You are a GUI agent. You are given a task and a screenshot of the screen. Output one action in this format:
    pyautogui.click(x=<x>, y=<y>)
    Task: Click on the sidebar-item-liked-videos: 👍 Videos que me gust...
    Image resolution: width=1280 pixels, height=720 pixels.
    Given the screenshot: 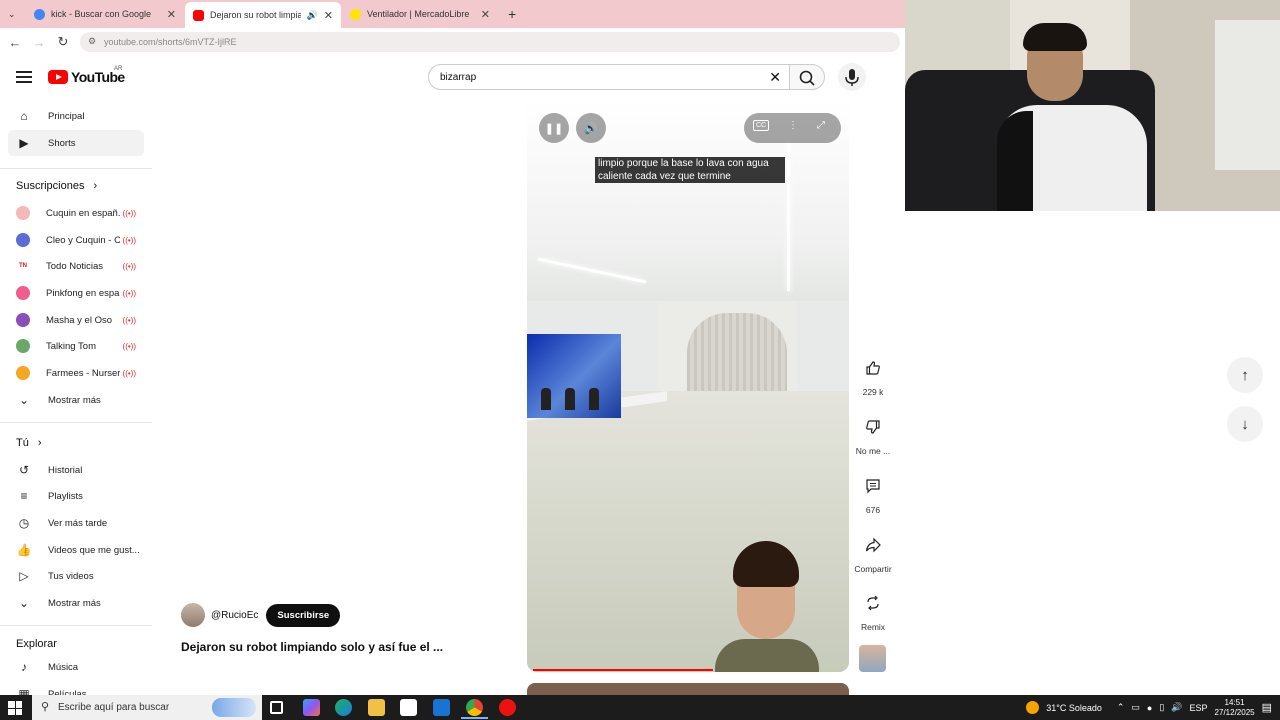 What is the action you would take?
    pyautogui.click(x=76, y=550)
    